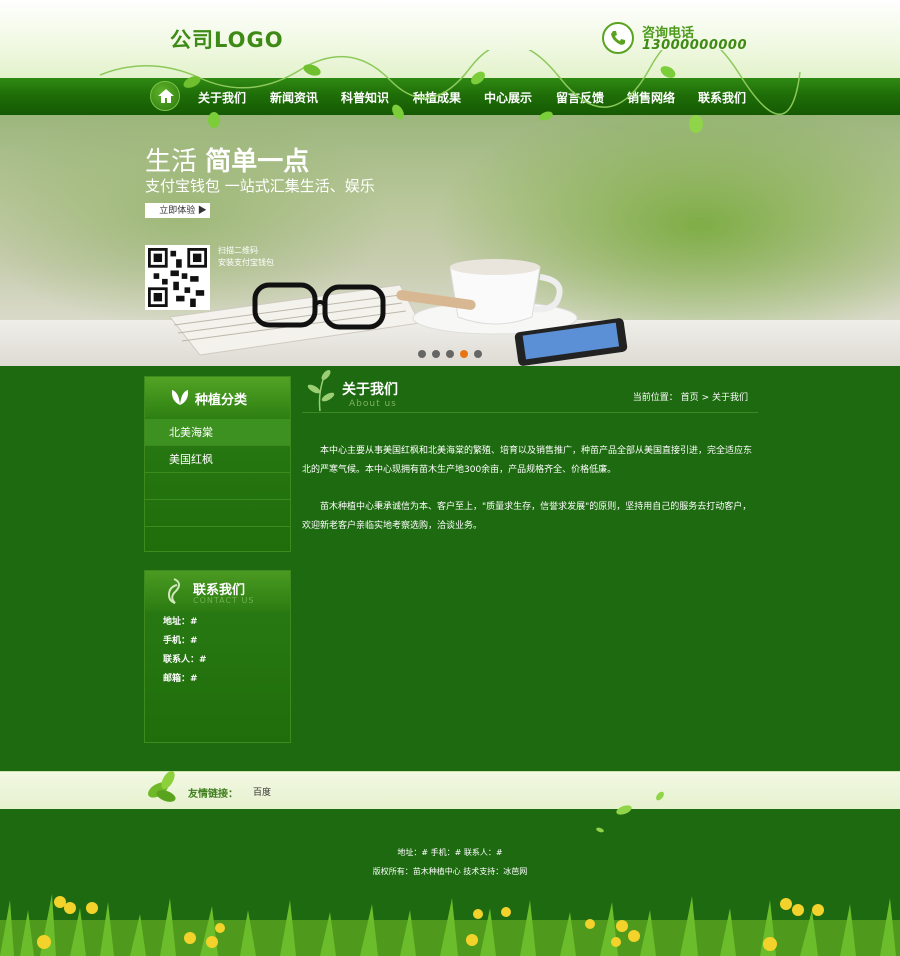  Describe the element at coordinates (180, 641) in the screenshot. I see `contact-mobile: 手机：#` at that location.